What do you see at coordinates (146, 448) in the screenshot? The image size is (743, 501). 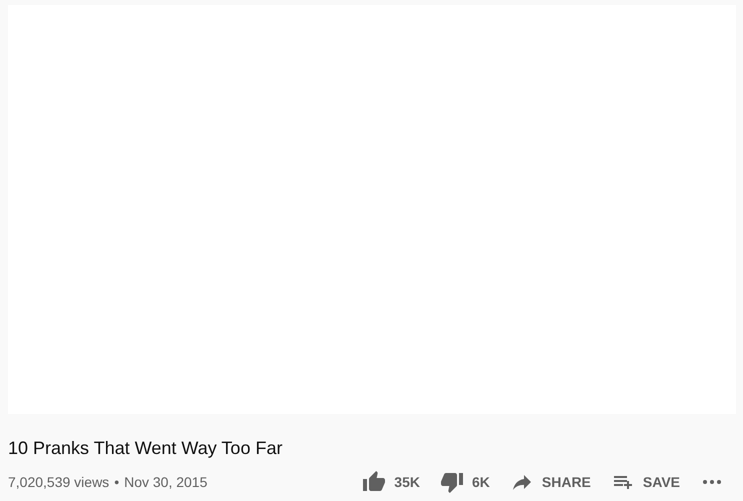 I see `video-title: 10 Pranks That Went Way Too Far` at bounding box center [146, 448].